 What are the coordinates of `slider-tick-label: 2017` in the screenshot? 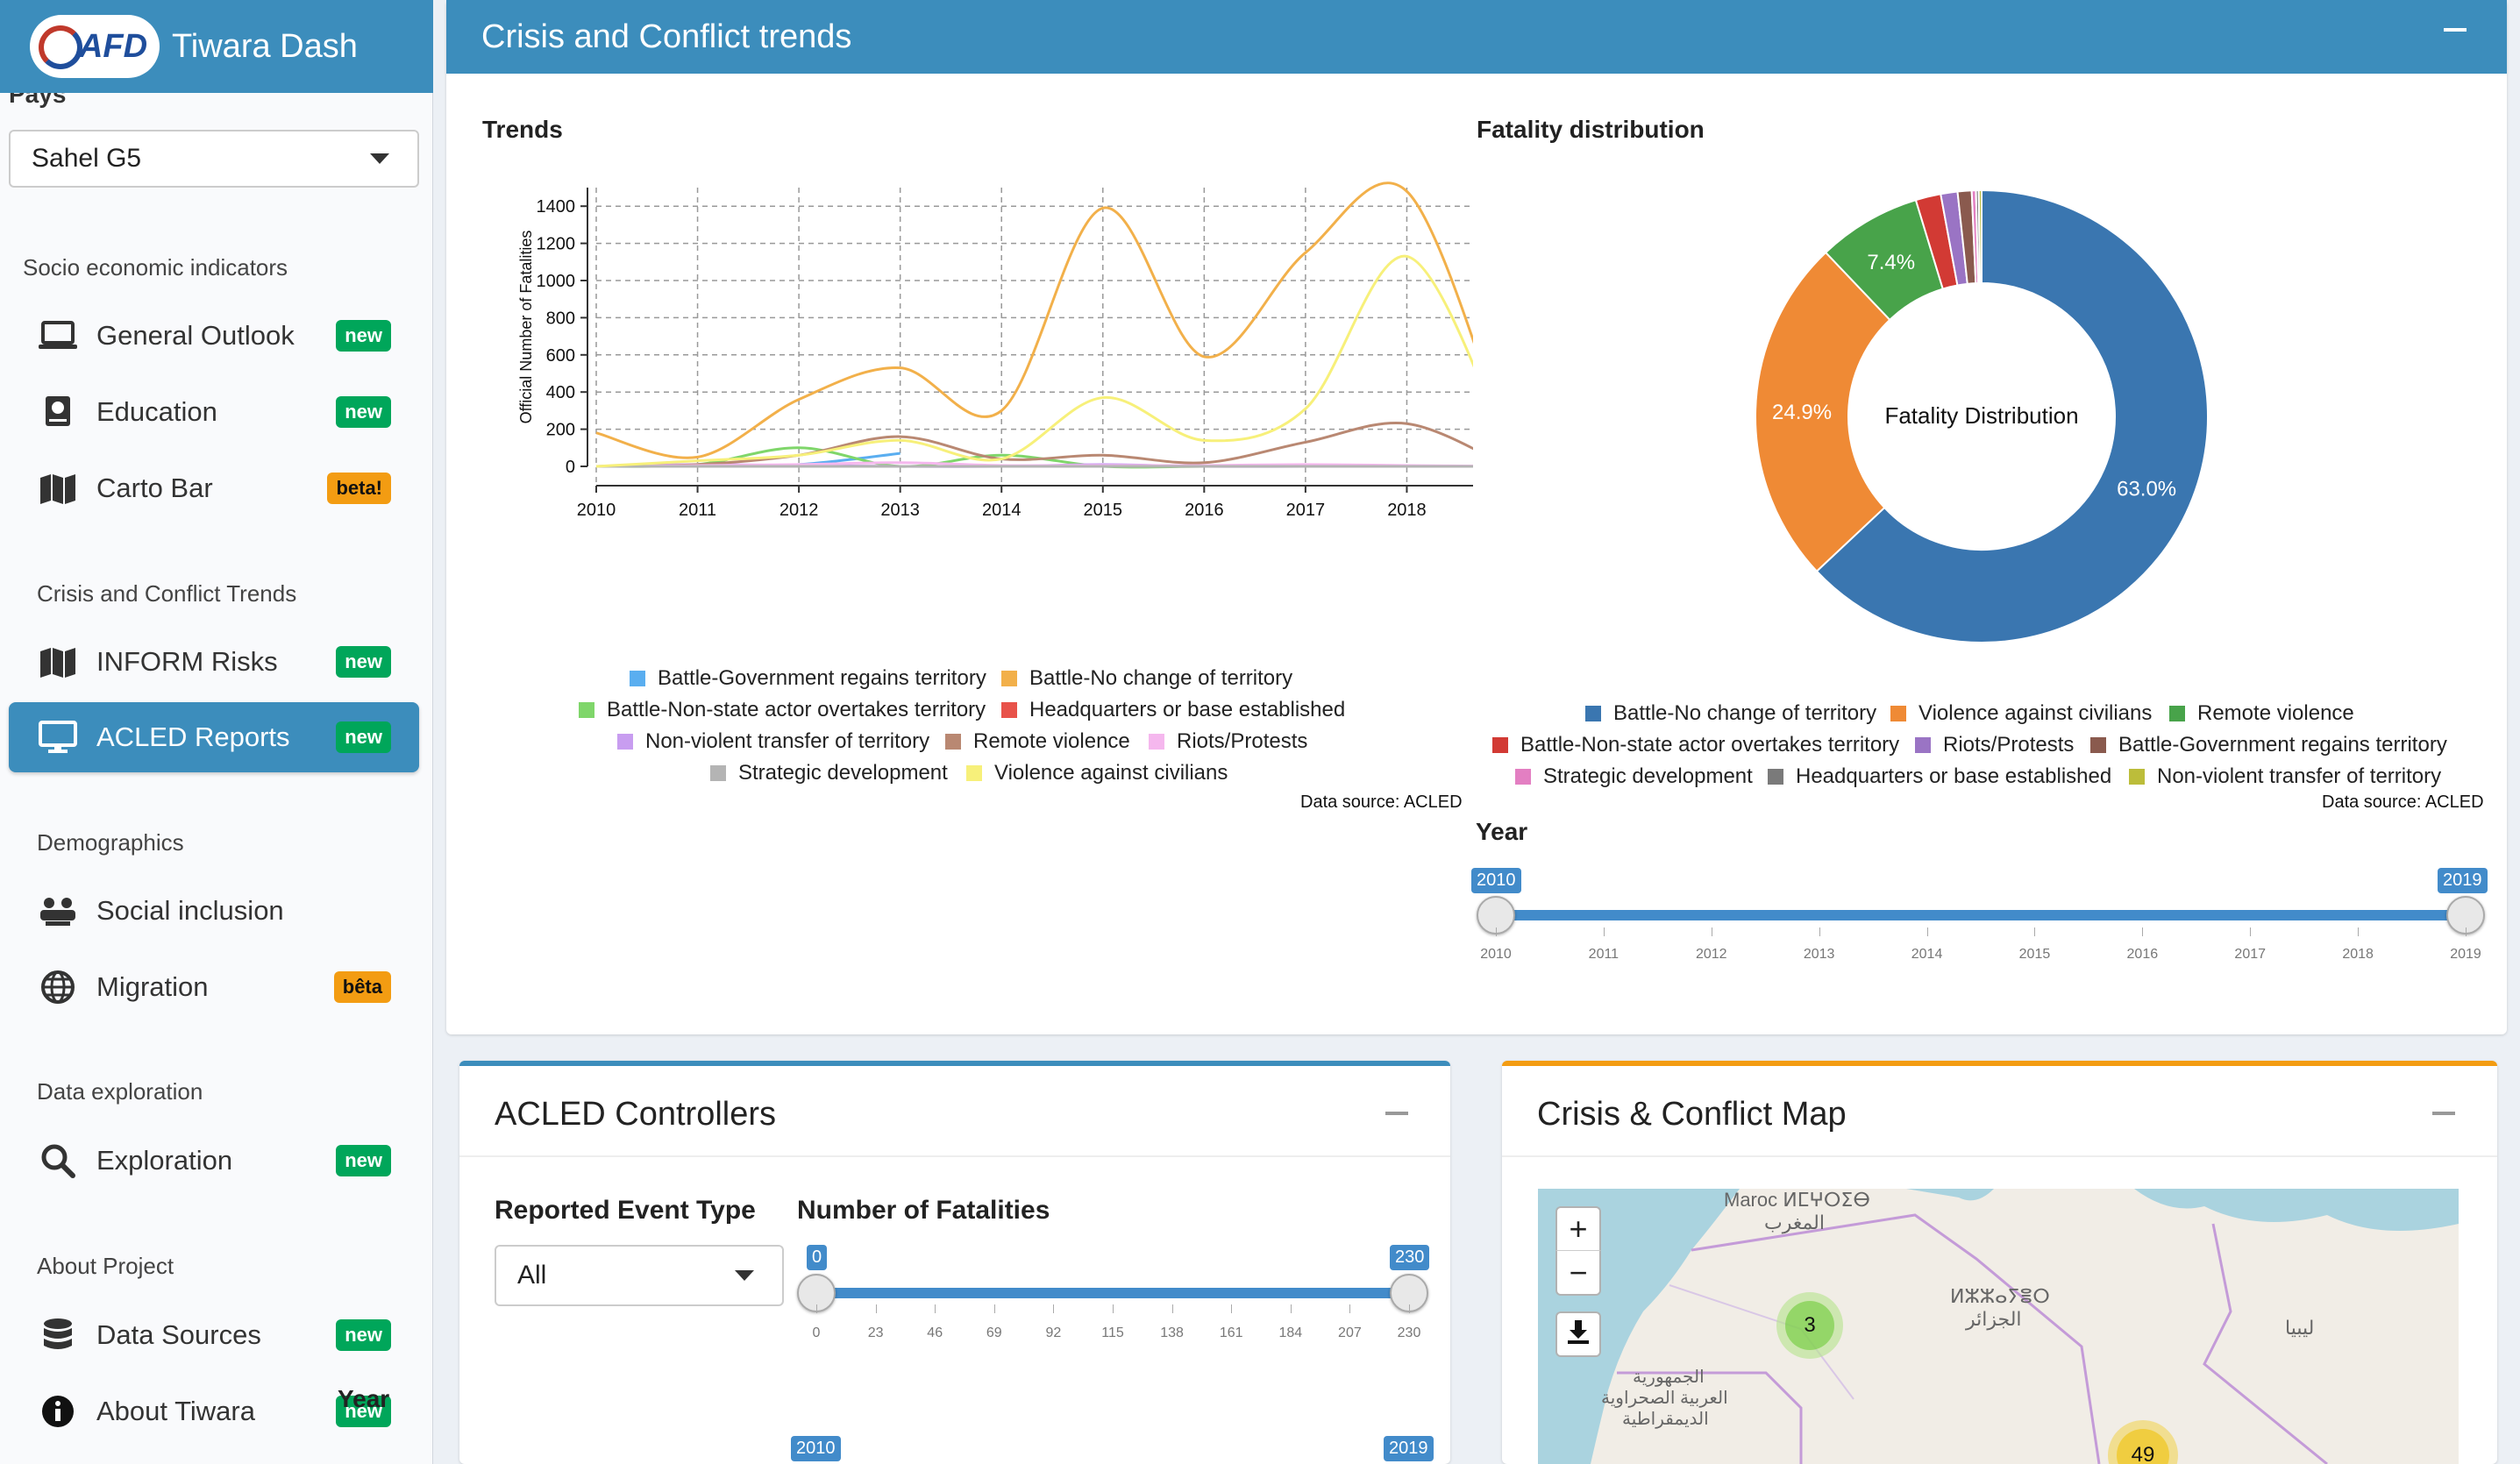 It's located at (2250, 954).